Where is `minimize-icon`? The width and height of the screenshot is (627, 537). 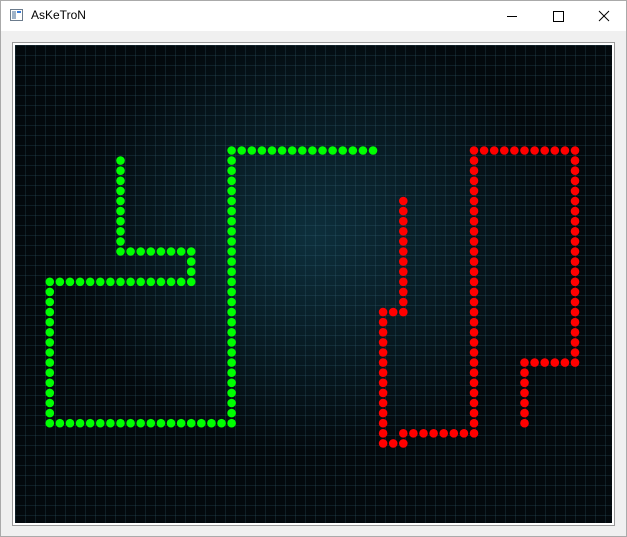
minimize-icon is located at coordinates (512, 16).